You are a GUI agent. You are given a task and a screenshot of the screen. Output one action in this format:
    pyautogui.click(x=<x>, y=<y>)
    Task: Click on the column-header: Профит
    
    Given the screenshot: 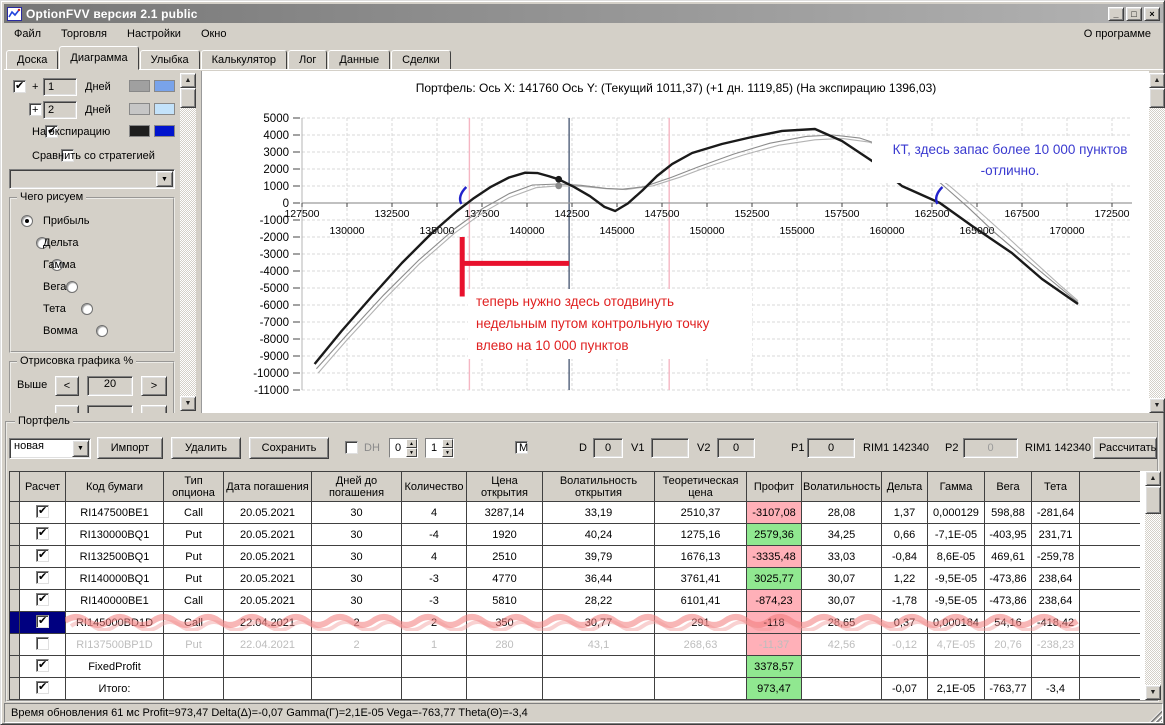 What is the action you would take?
    pyautogui.click(x=774, y=486)
    